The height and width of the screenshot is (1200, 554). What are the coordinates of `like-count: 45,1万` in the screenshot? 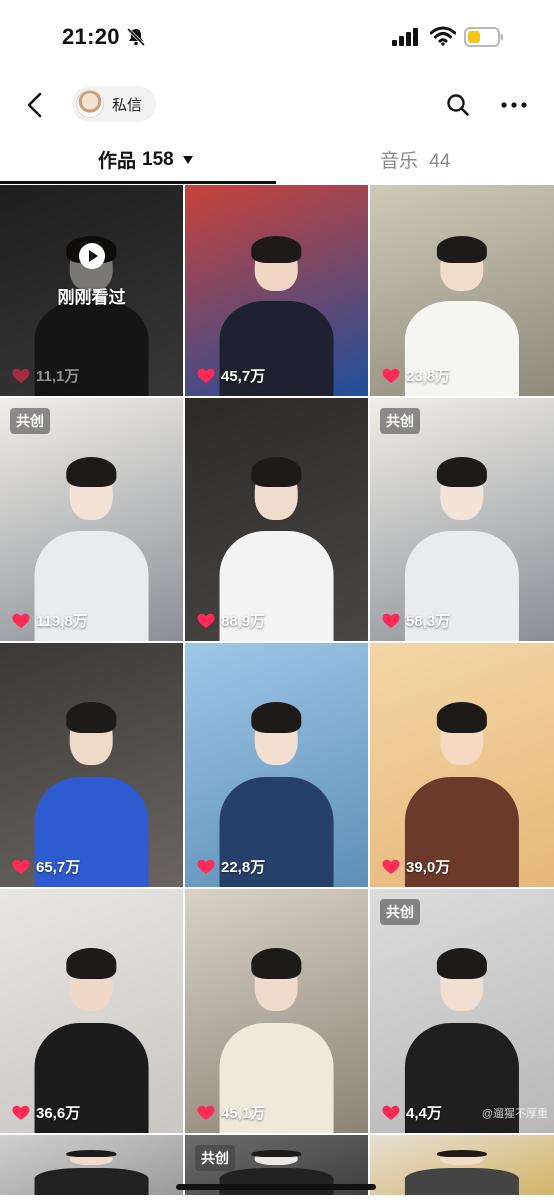 It's located at (231, 1112).